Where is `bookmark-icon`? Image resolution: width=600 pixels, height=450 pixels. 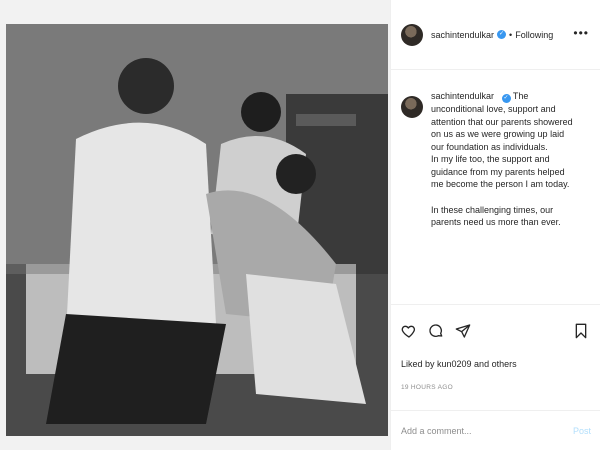
bookmark-icon is located at coordinates (581, 331).